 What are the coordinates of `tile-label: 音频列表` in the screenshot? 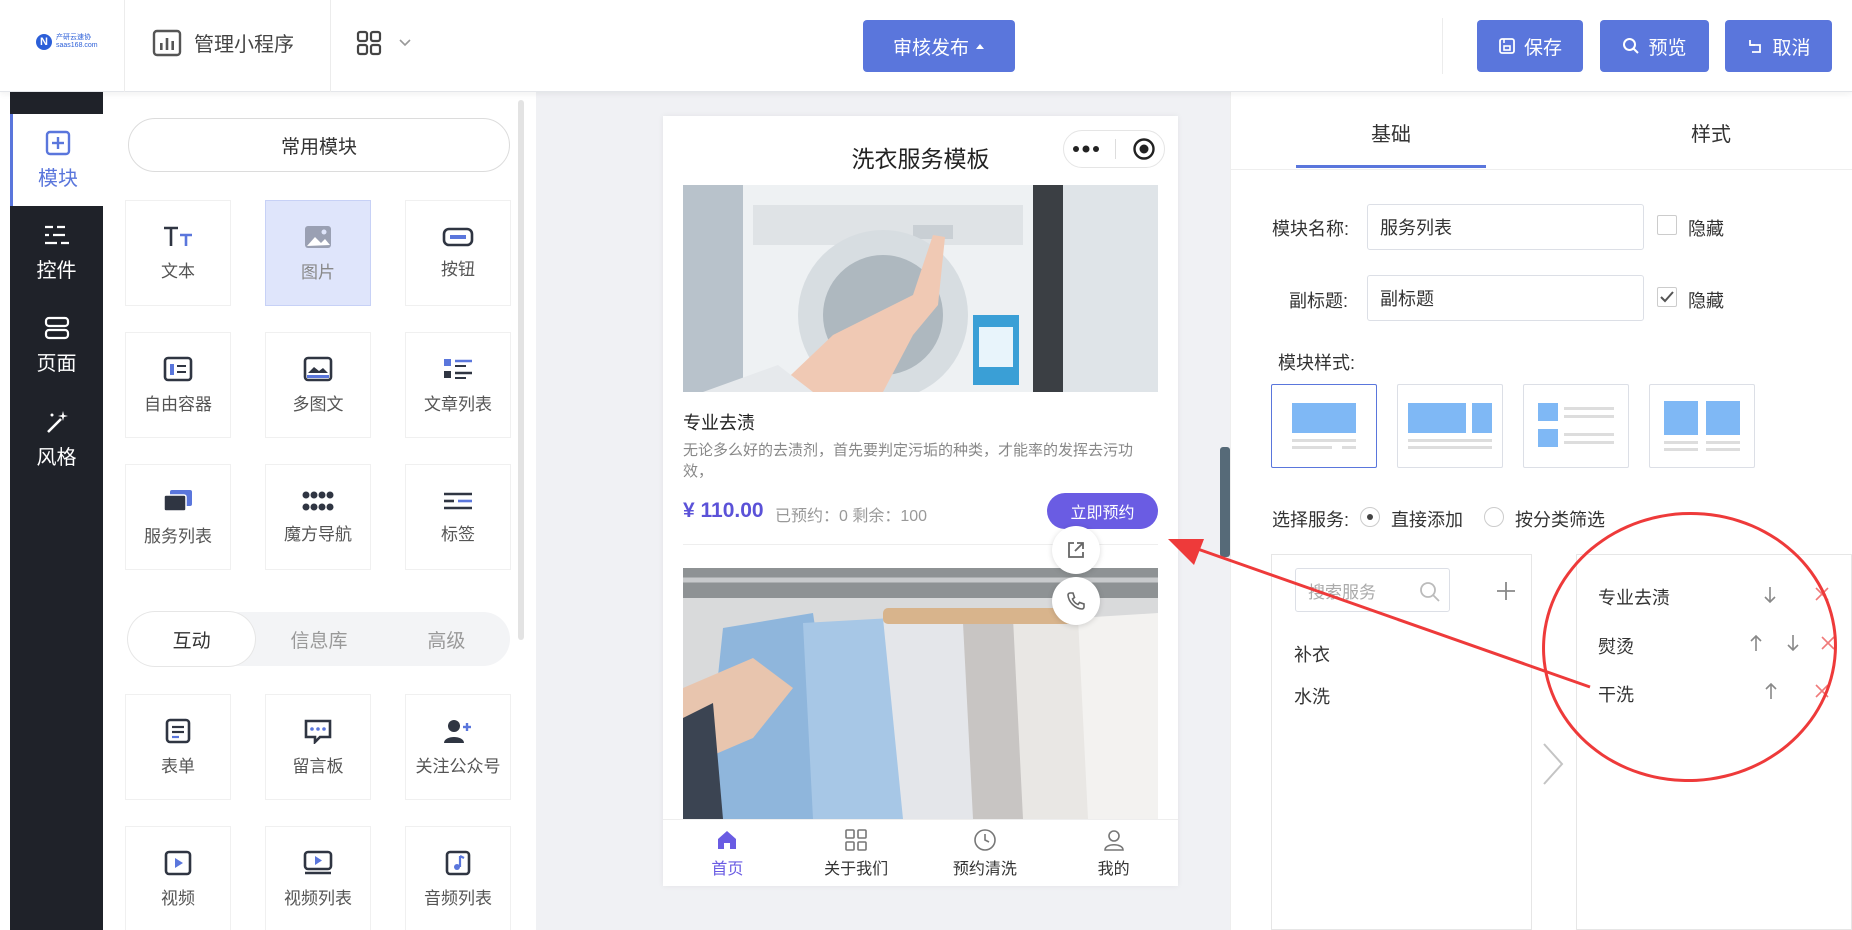 It's located at (458, 898).